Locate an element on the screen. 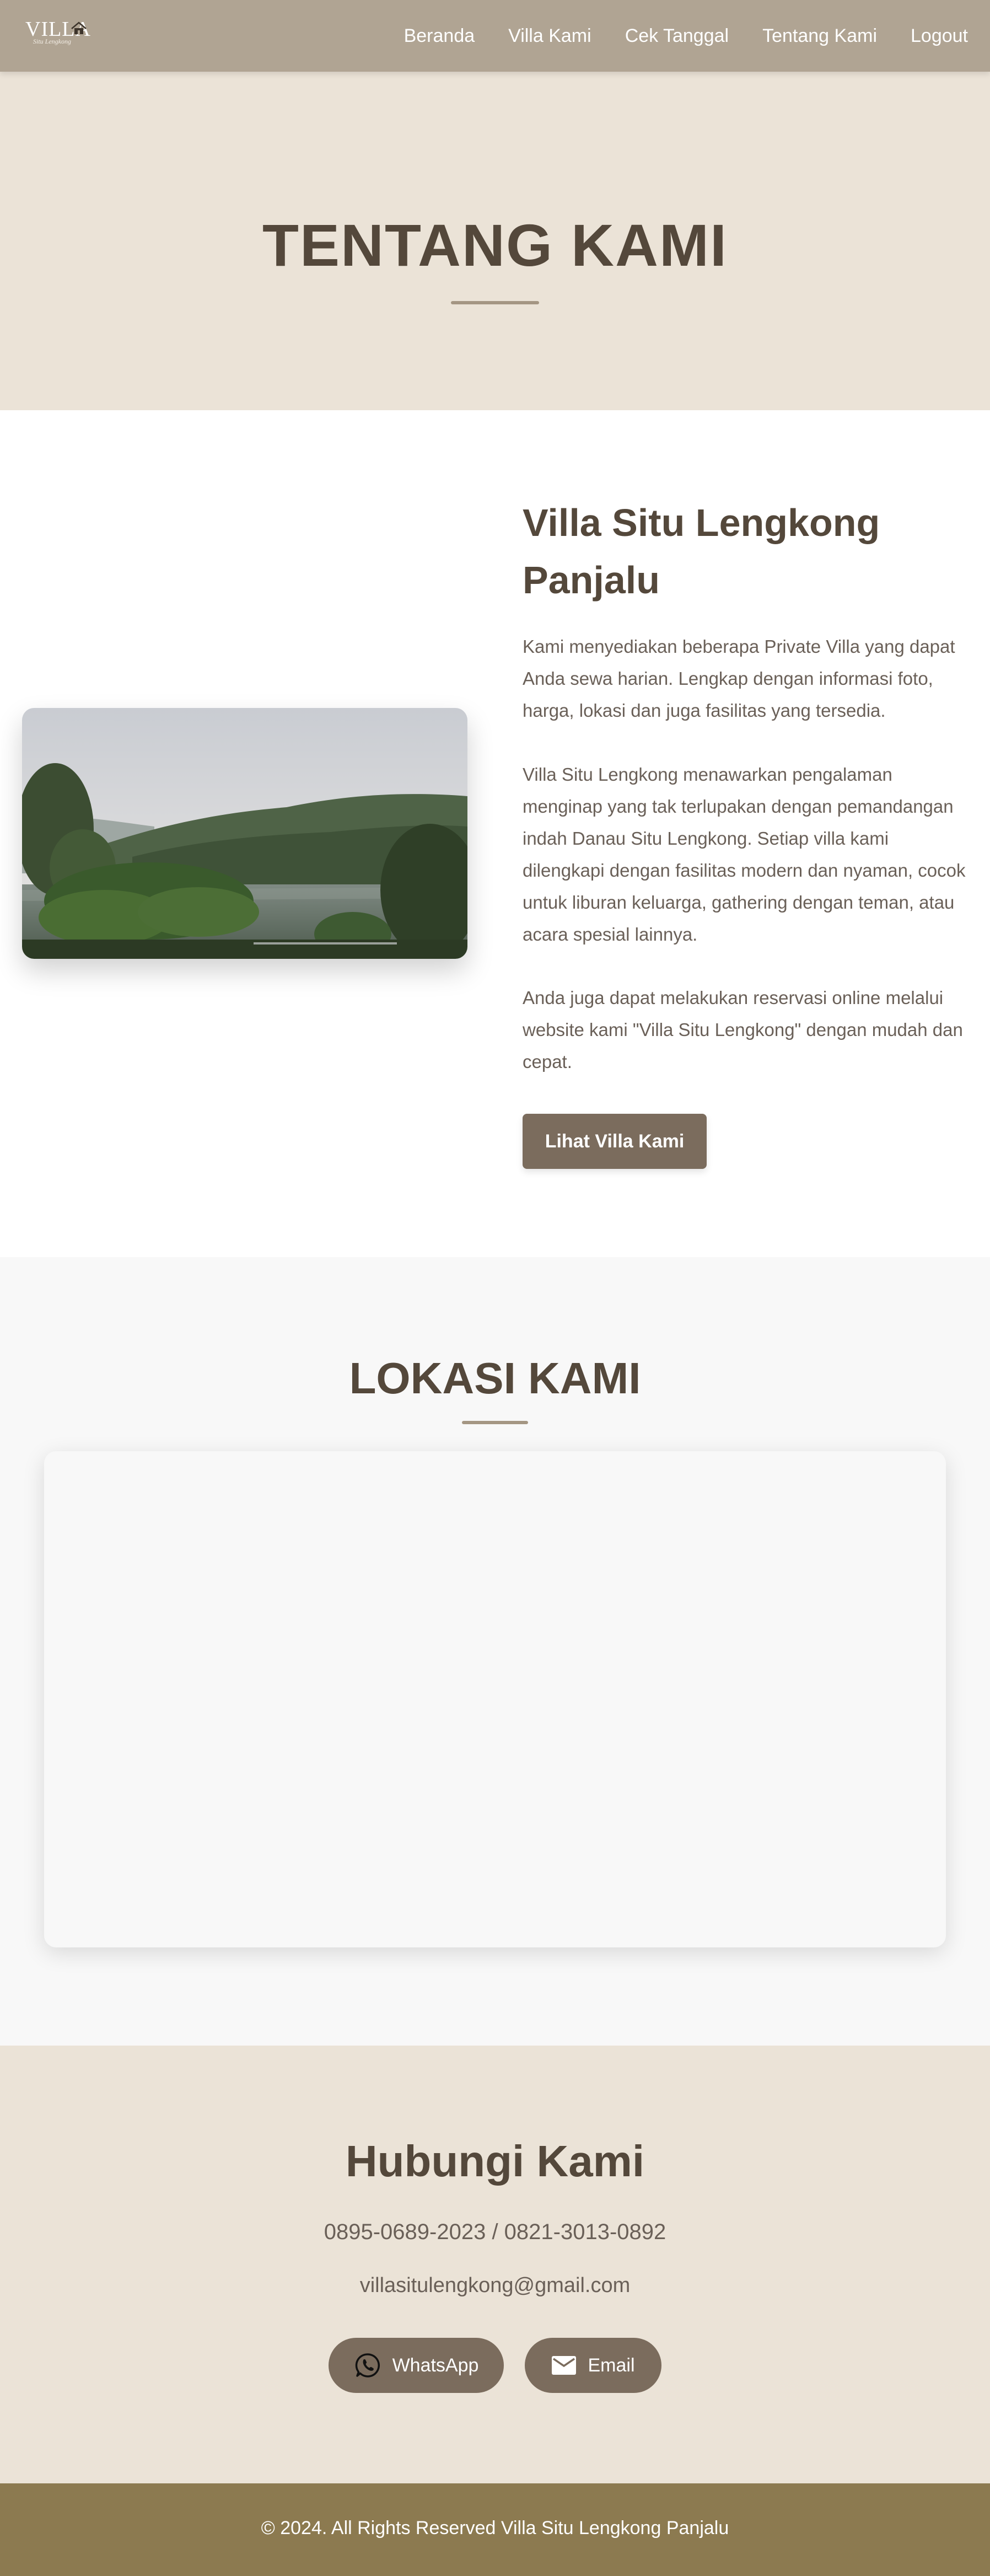 The width and height of the screenshot is (990, 2576). nav-link-cek-tanggal: Cek Tanggal is located at coordinates (677, 36).